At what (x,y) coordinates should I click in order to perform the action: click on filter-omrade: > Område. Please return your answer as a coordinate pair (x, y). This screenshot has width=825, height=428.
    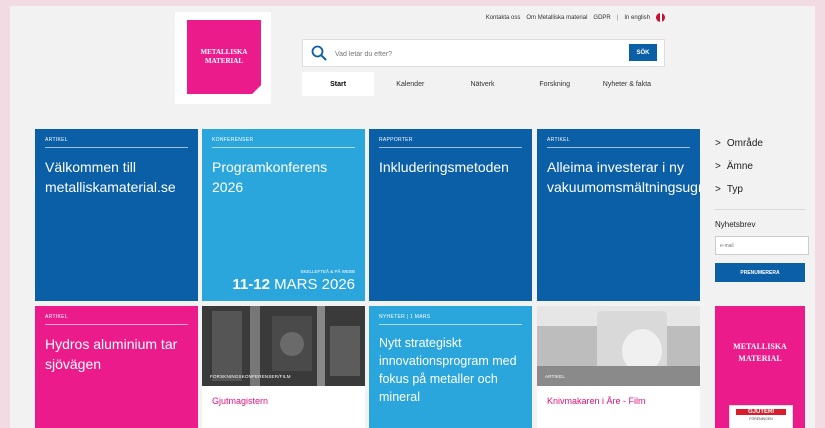
    Looking at the image, I should click on (765, 143).